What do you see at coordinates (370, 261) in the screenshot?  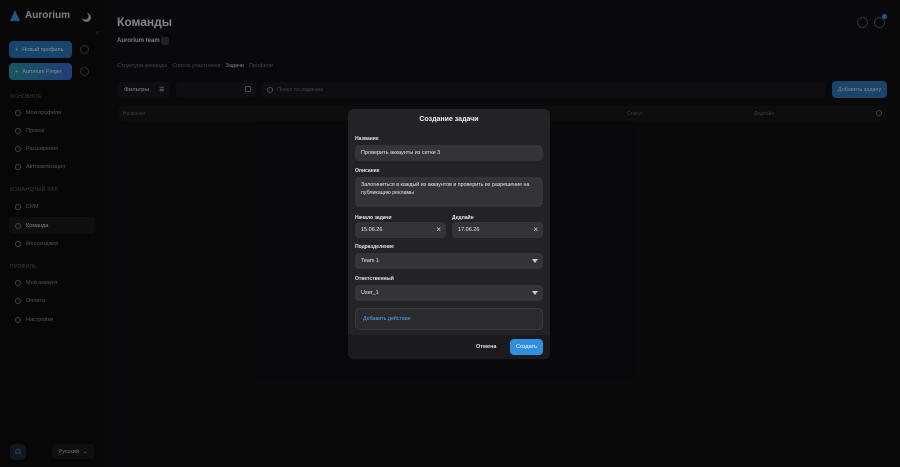 I see `division-value: Team 1` at bounding box center [370, 261].